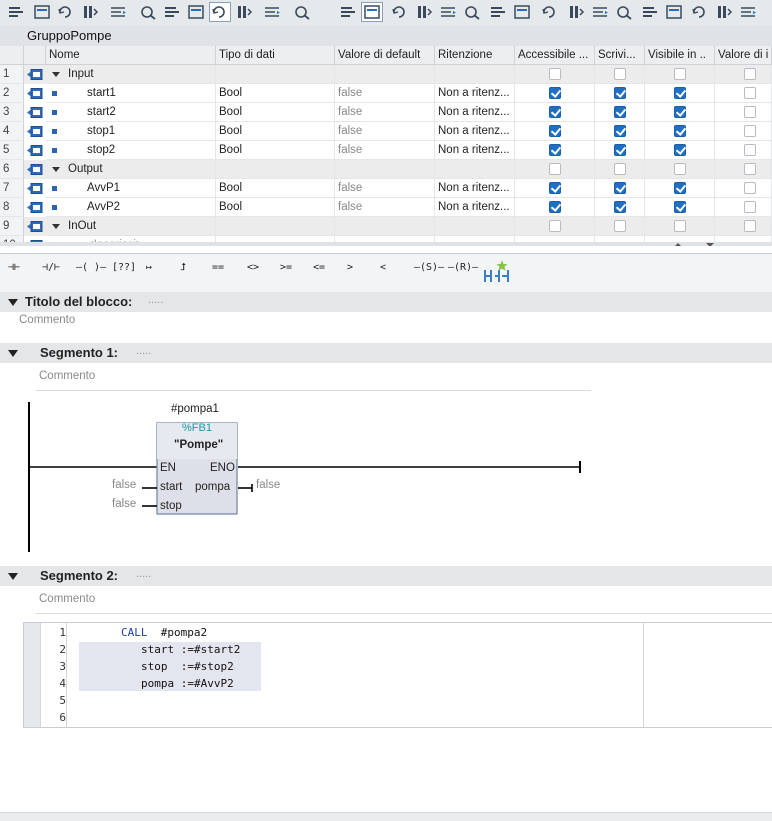 The height and width of the screenshot is (821, 772). I want to click on name-cell: InOut, so click(131, 226).